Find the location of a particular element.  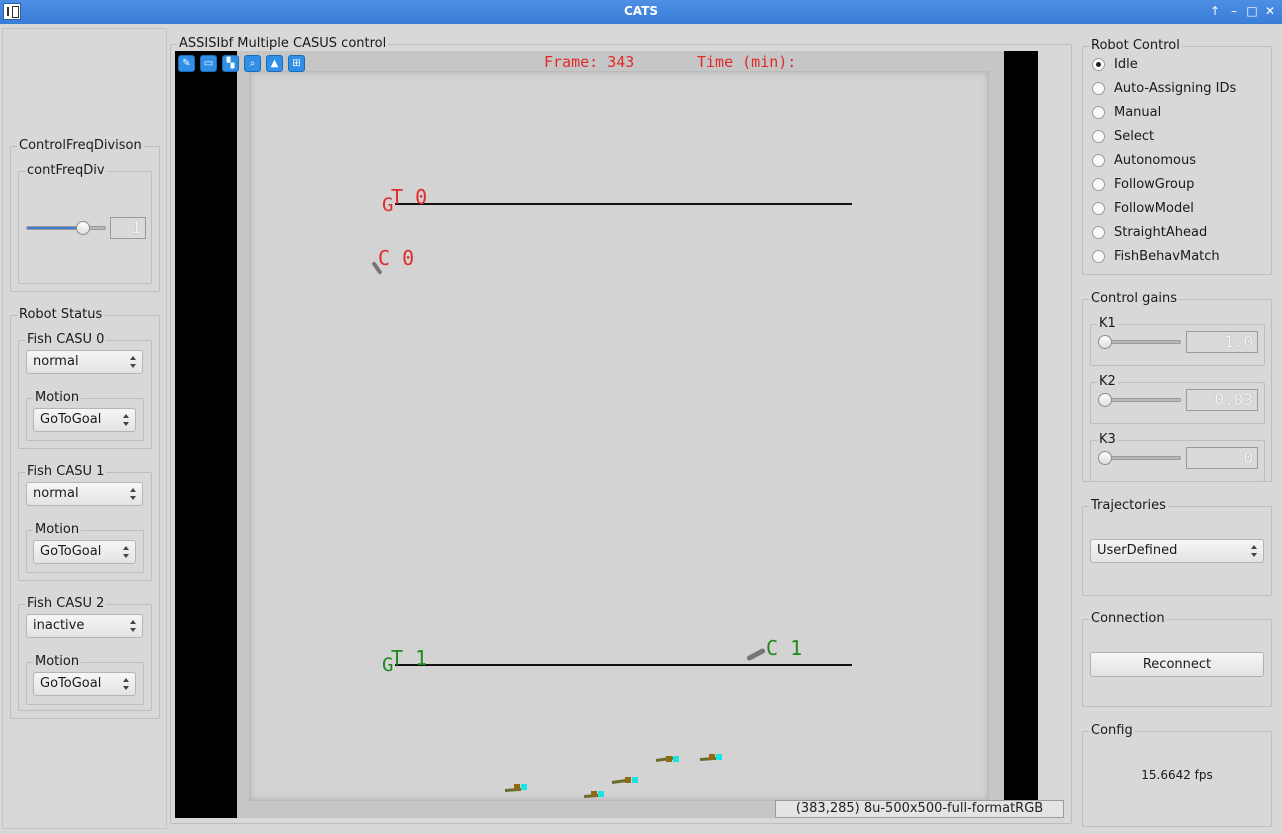

zoom-fit-icon: ▲ is located at coordinates (274, 63).